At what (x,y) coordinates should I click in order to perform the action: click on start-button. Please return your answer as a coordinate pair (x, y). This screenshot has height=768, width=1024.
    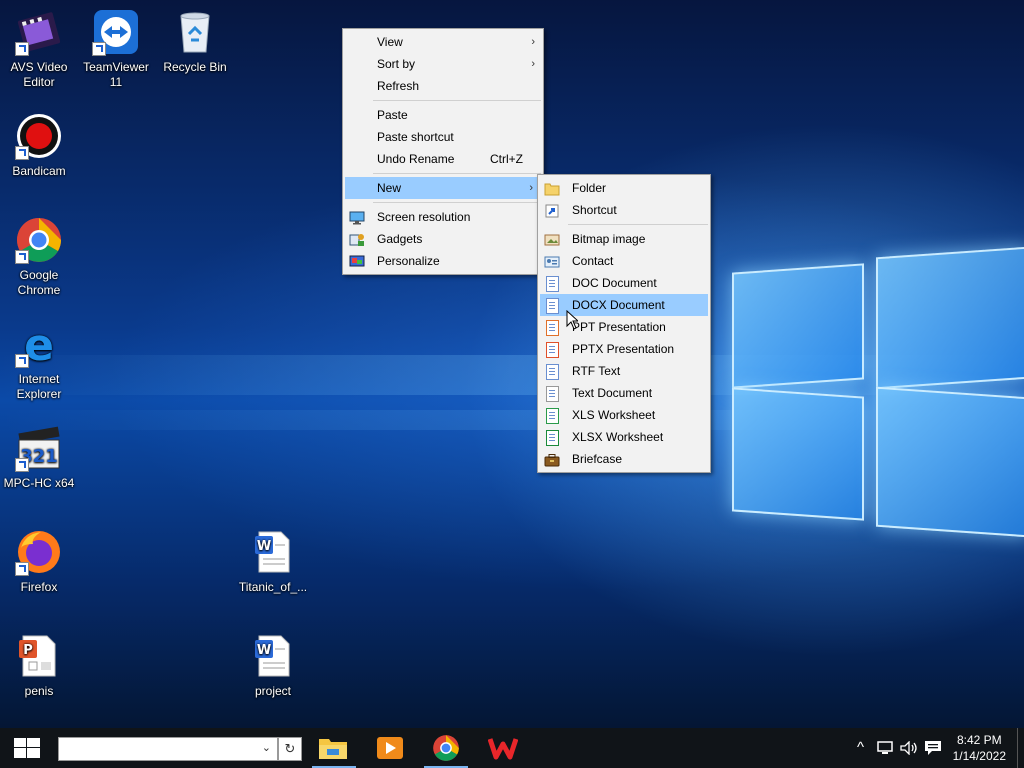
    Looking at the image, I should click on (26, 748).